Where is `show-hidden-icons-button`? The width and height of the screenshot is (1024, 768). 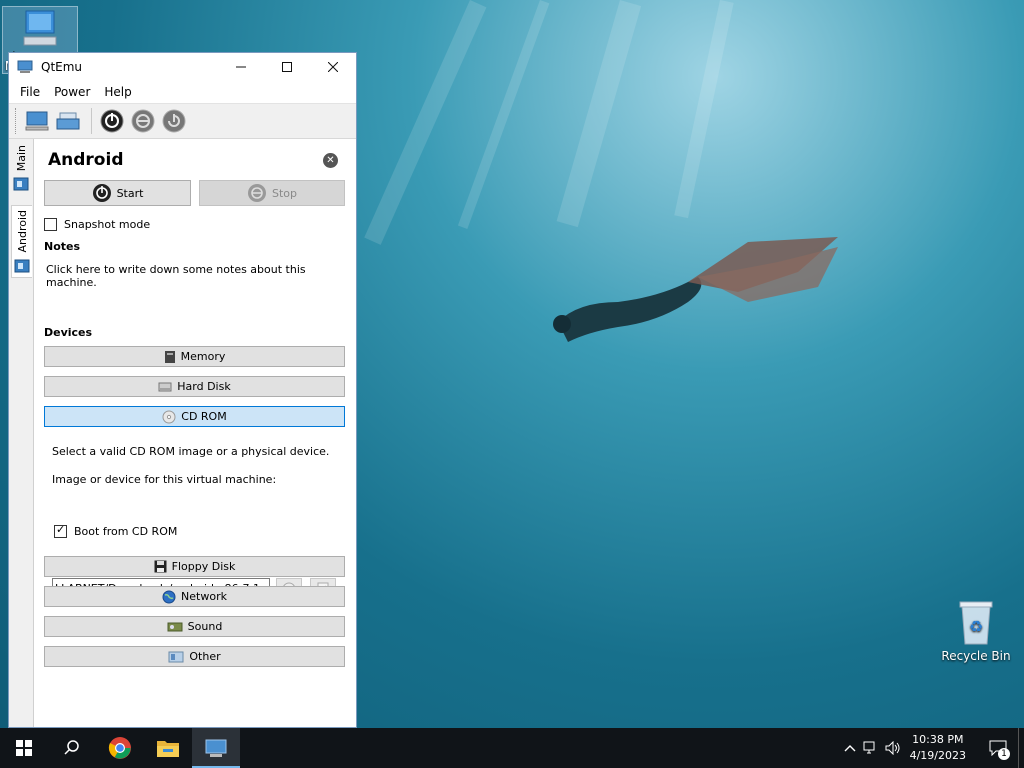
show-hidden-icons-button is located at coordinates (850, 748).